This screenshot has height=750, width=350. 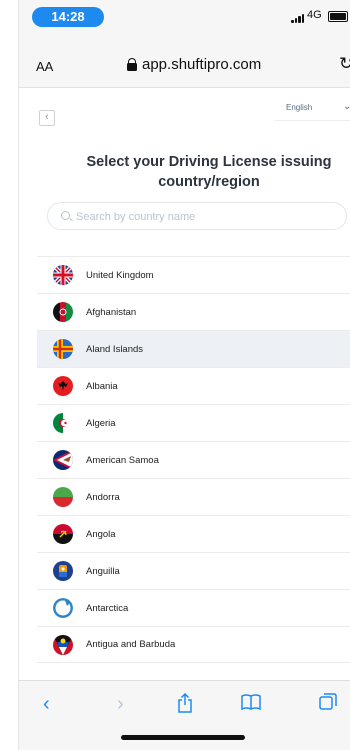 I want to click on uk-flag-icon, so click(x=63, y=275).